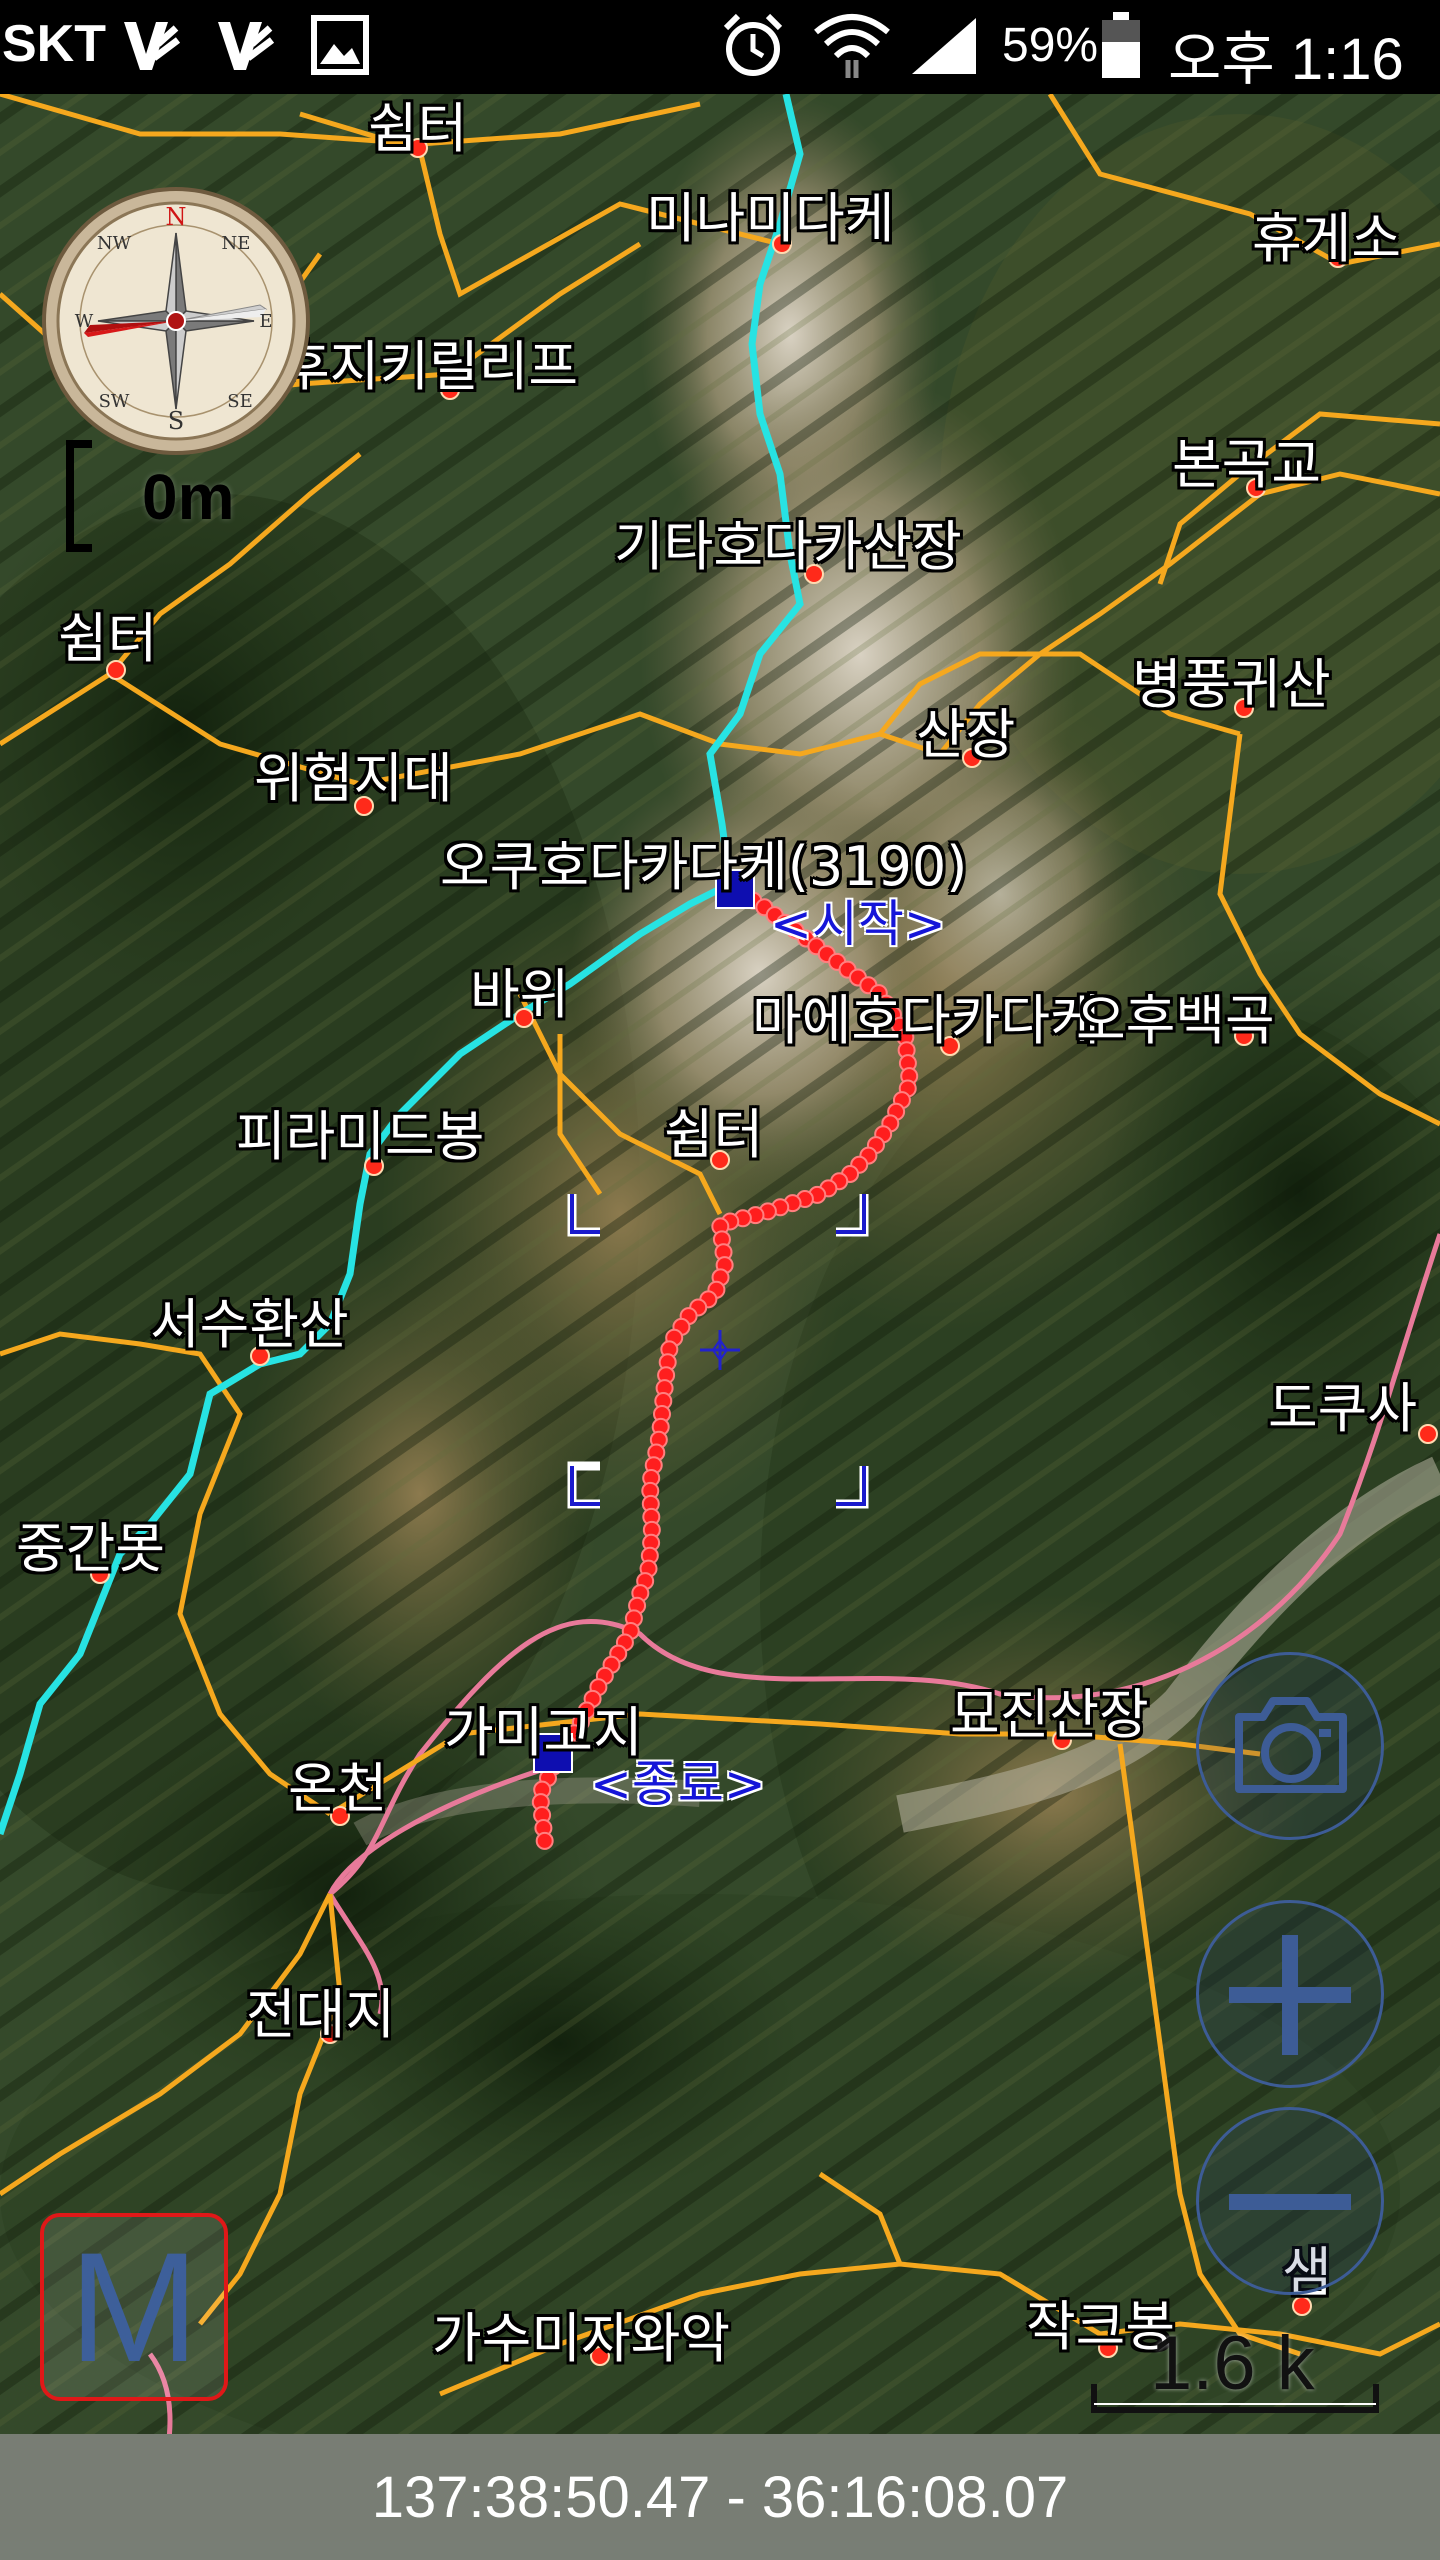  I want to click on menu-button: M, so click(134, 2307).